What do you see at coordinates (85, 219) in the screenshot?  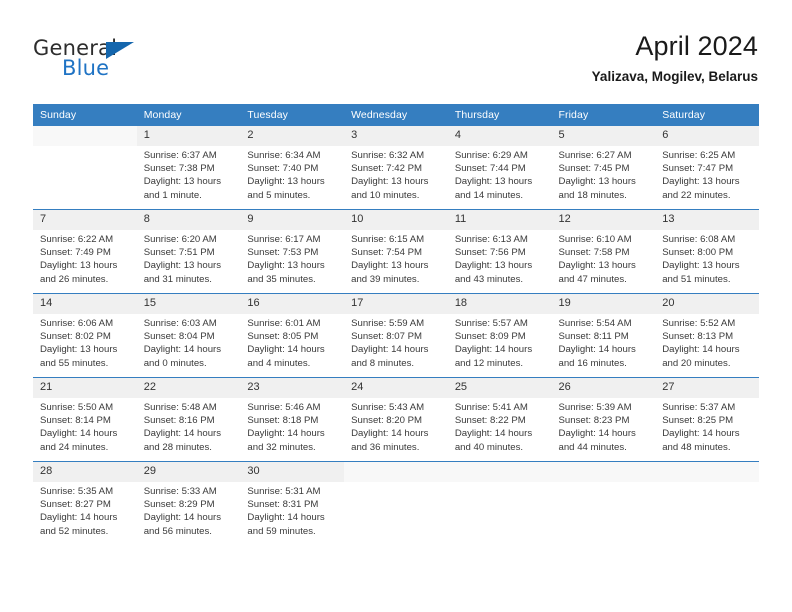 I see `day-number-cell: 7` at bounding box center [85, 219].